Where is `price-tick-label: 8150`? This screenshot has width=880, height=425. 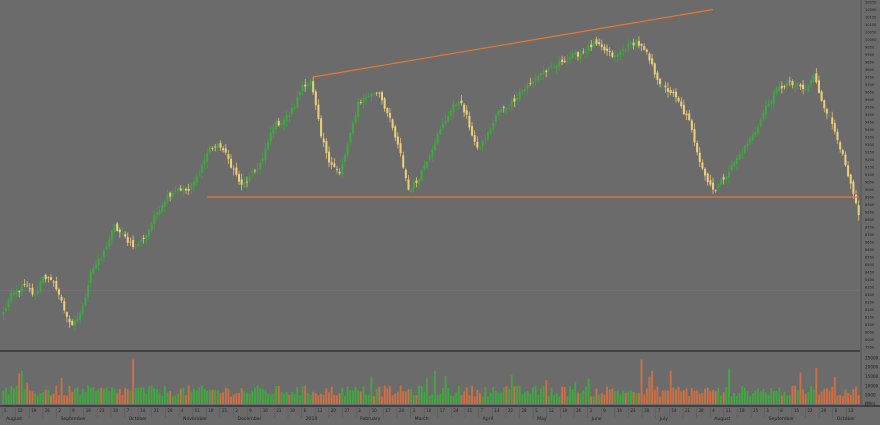
price-tick-label: 8150 is located at coordinates (870, 318).